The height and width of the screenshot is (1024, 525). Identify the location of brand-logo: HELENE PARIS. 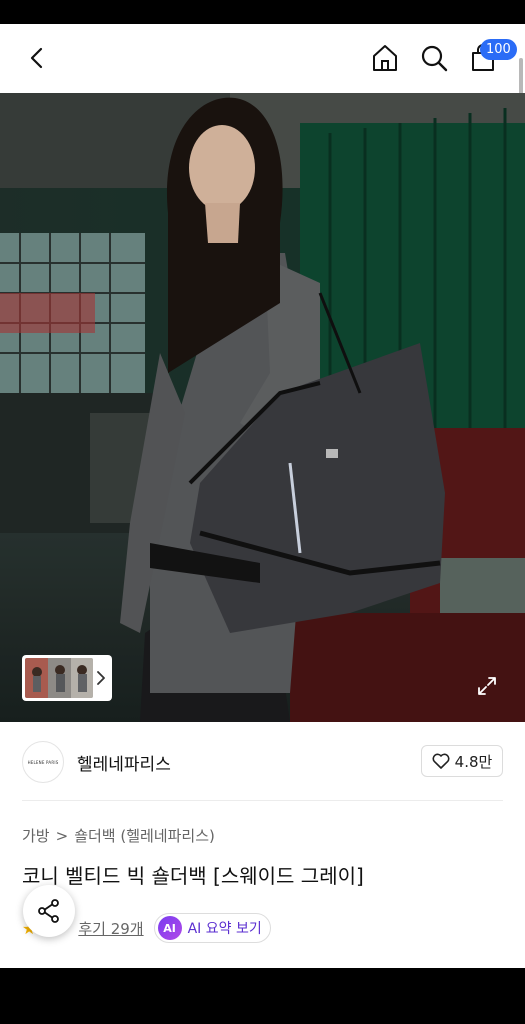
(43, 762).